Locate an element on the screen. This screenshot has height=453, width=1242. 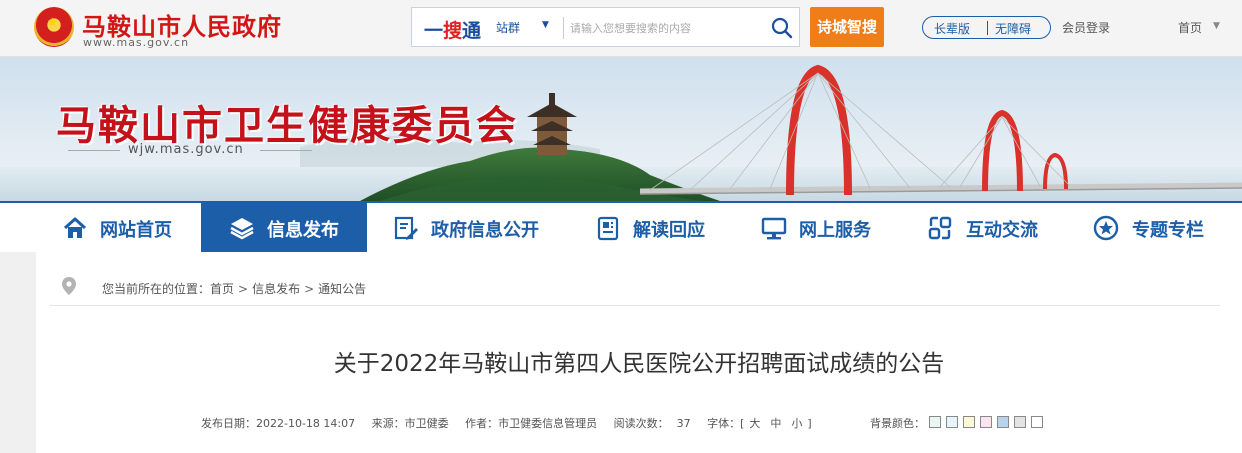
star-icon is located at coordinates (1106, 228).